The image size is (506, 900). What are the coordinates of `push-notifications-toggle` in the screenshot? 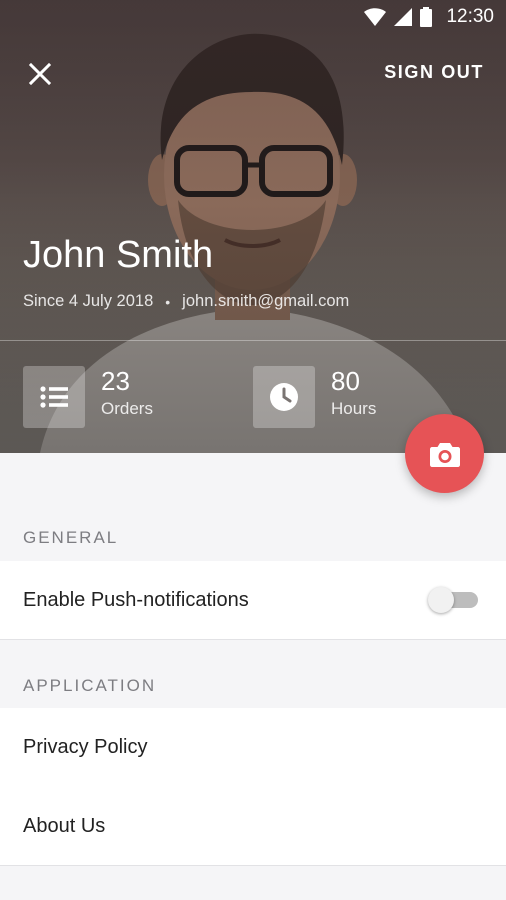 It's located at (454, 600).